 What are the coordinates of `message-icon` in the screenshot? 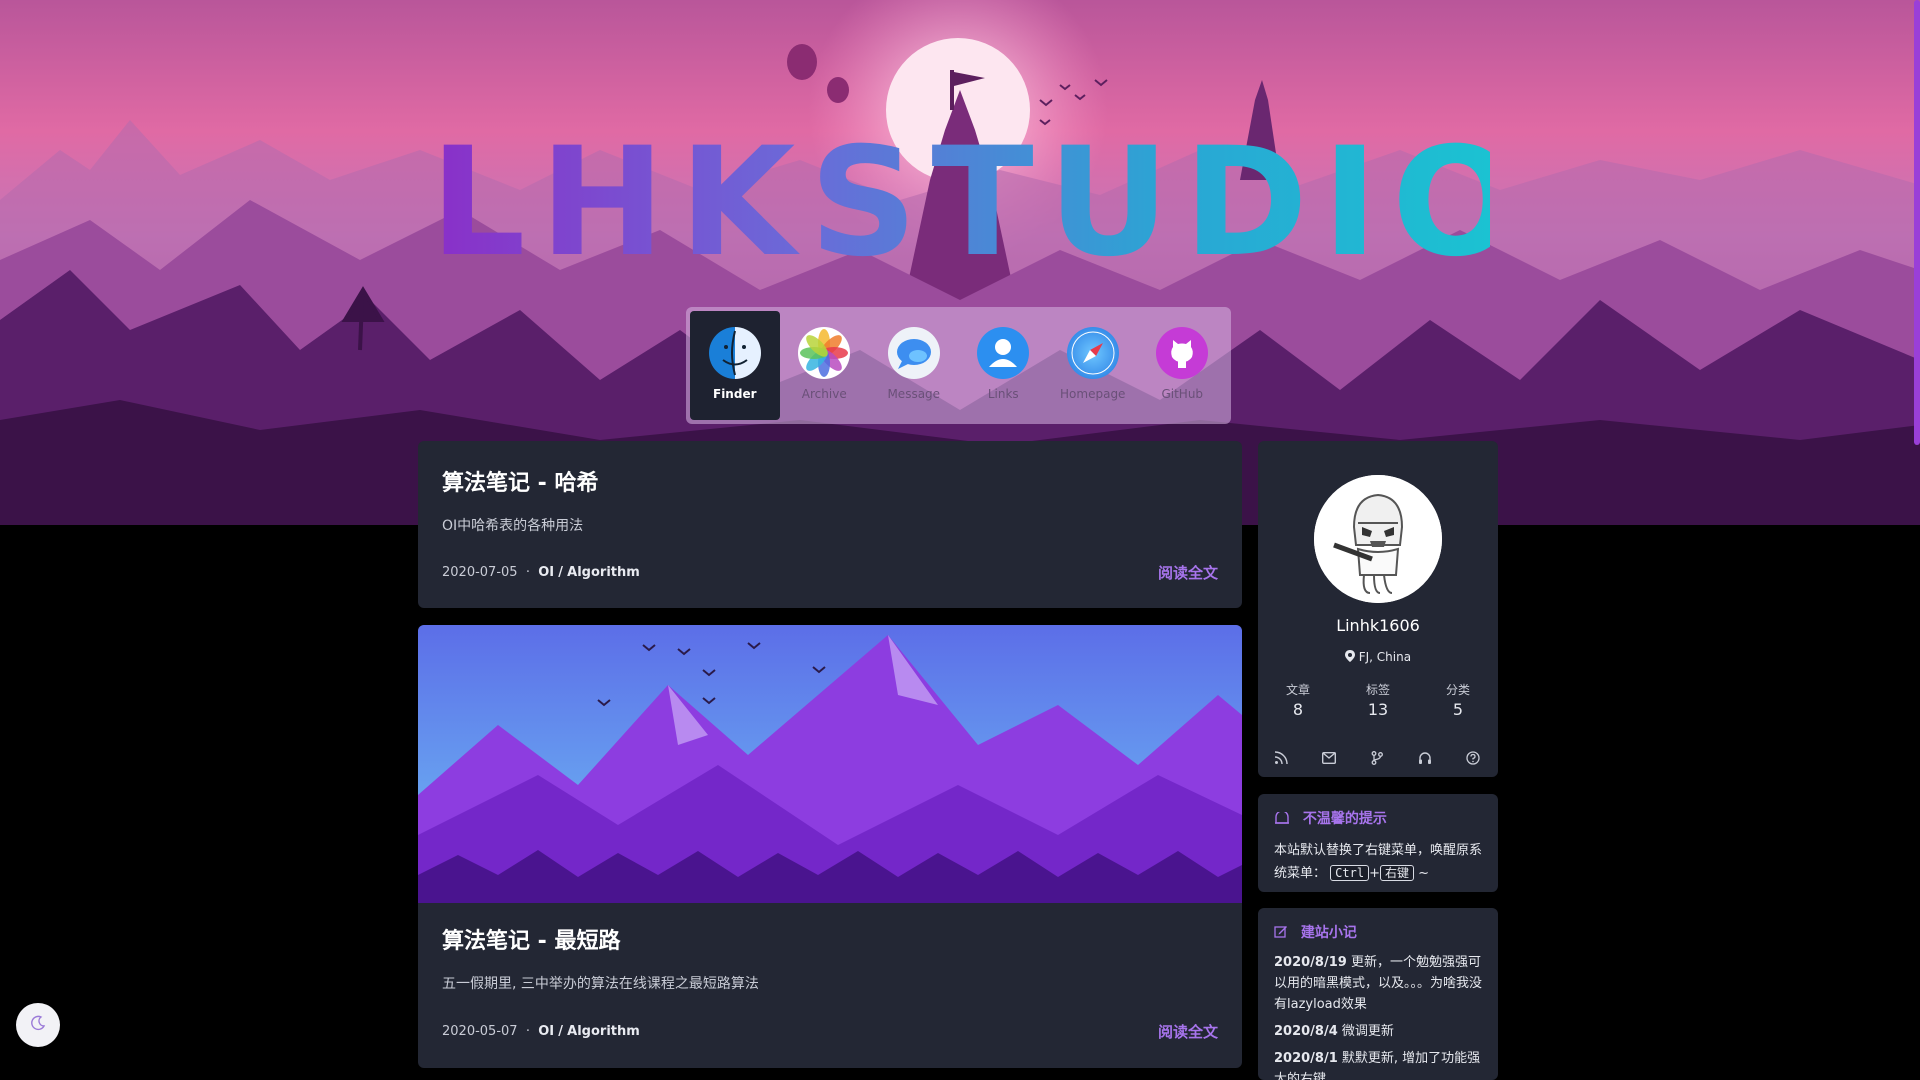 It's located at (913, 353).